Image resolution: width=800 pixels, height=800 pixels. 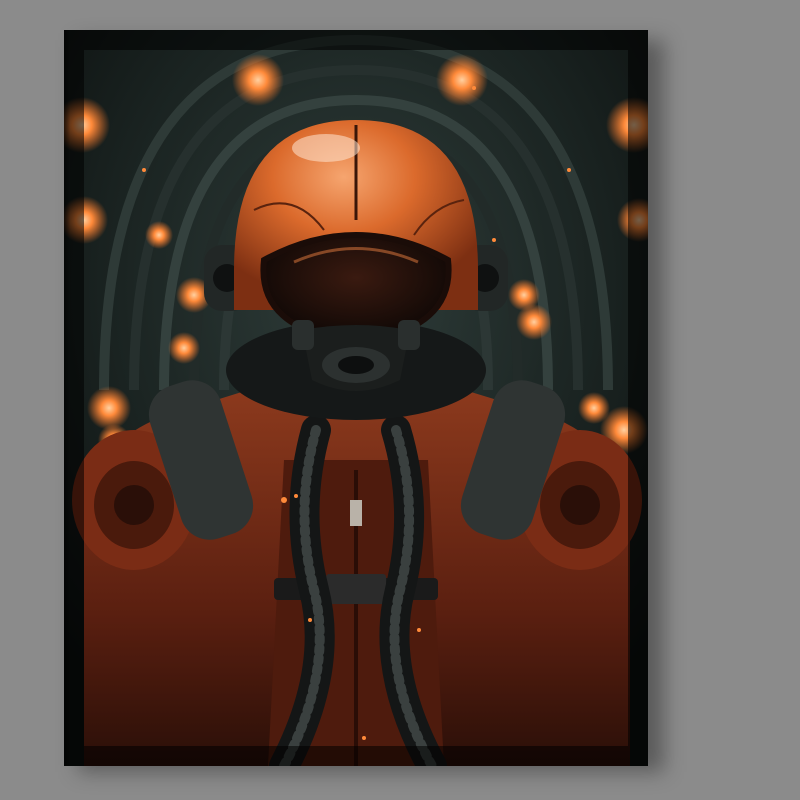 I want to click on canvas-edge, so click(x=67, y=398).